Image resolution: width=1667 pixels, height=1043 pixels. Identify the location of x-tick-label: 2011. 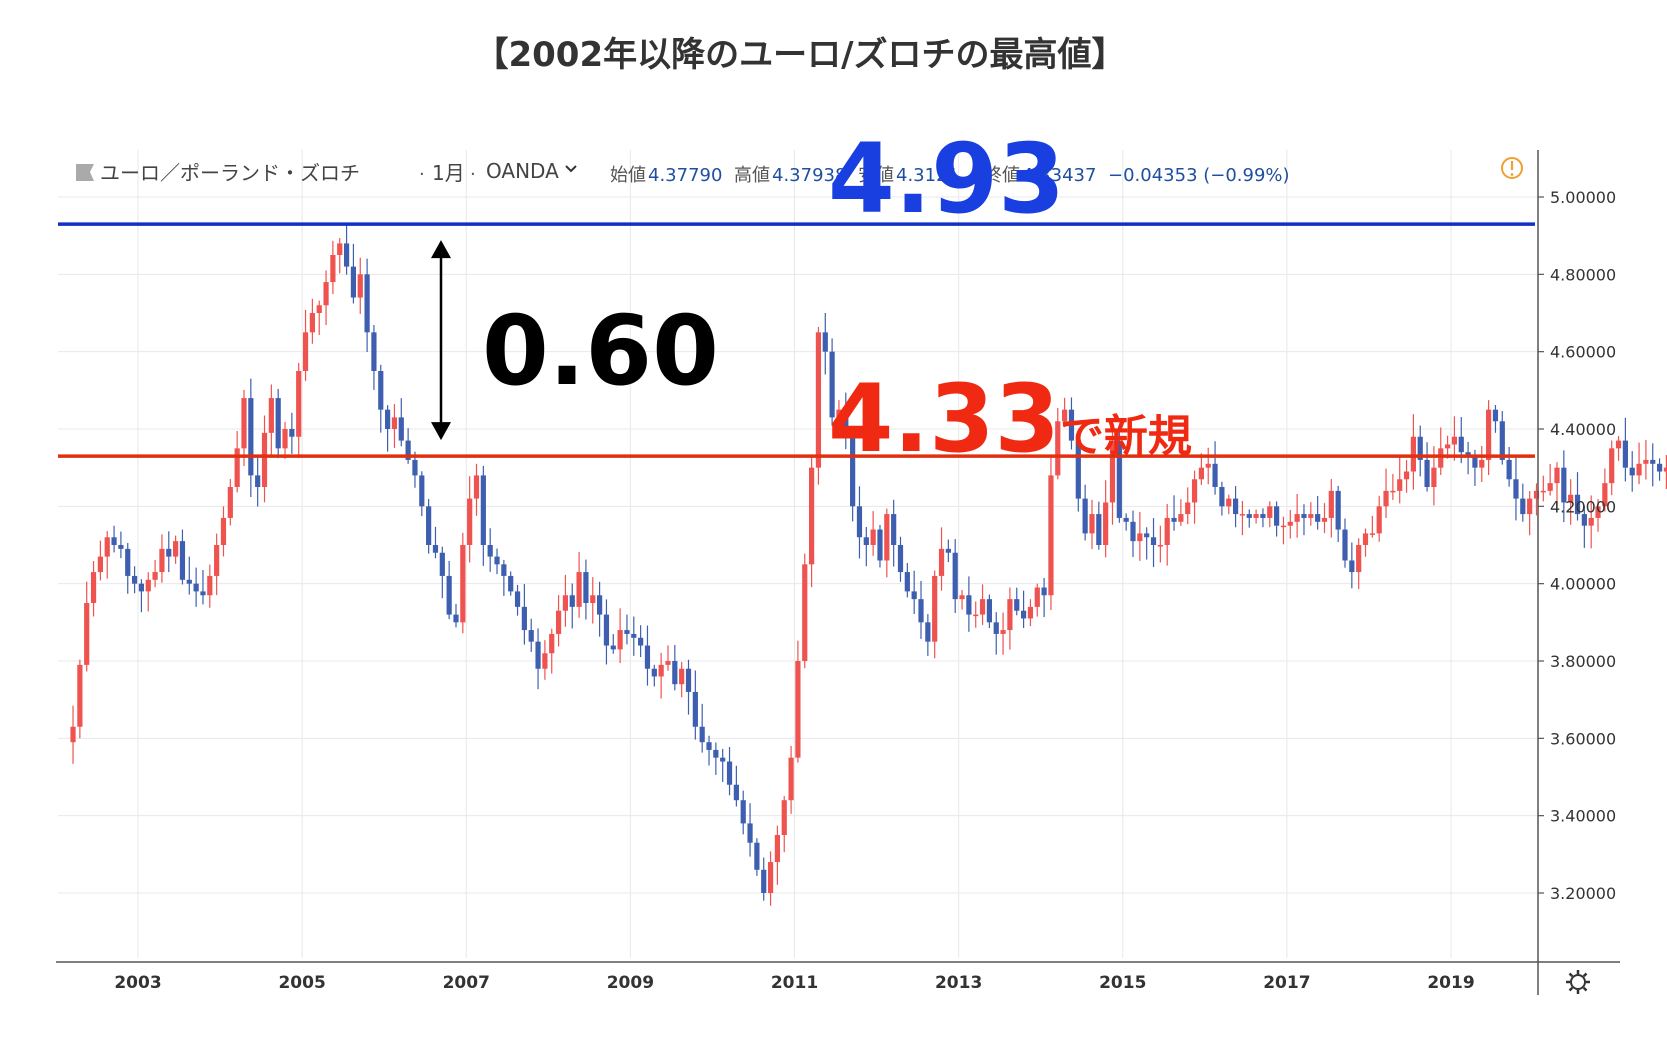
(794, 983).